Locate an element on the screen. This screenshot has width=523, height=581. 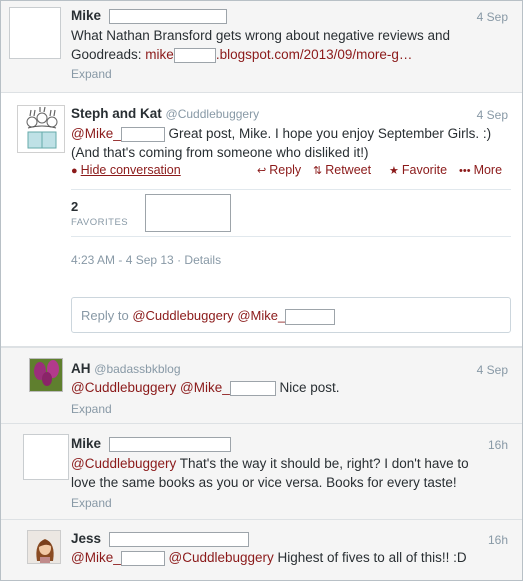
tweet-author: Jess is located at coordinates (160, 539).